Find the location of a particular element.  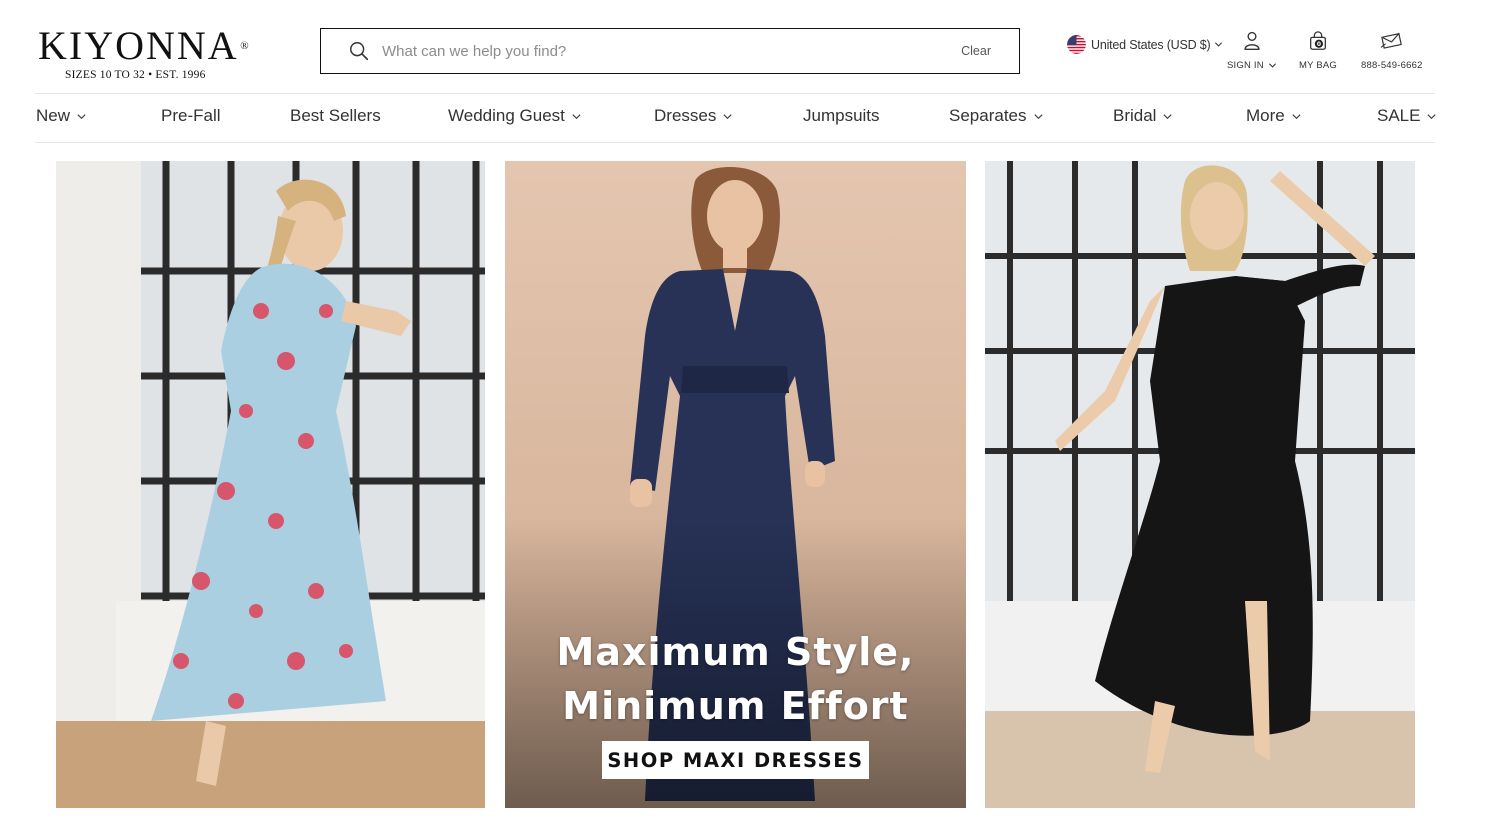

nav-divider-bottom is located at coordinates (735, 142).